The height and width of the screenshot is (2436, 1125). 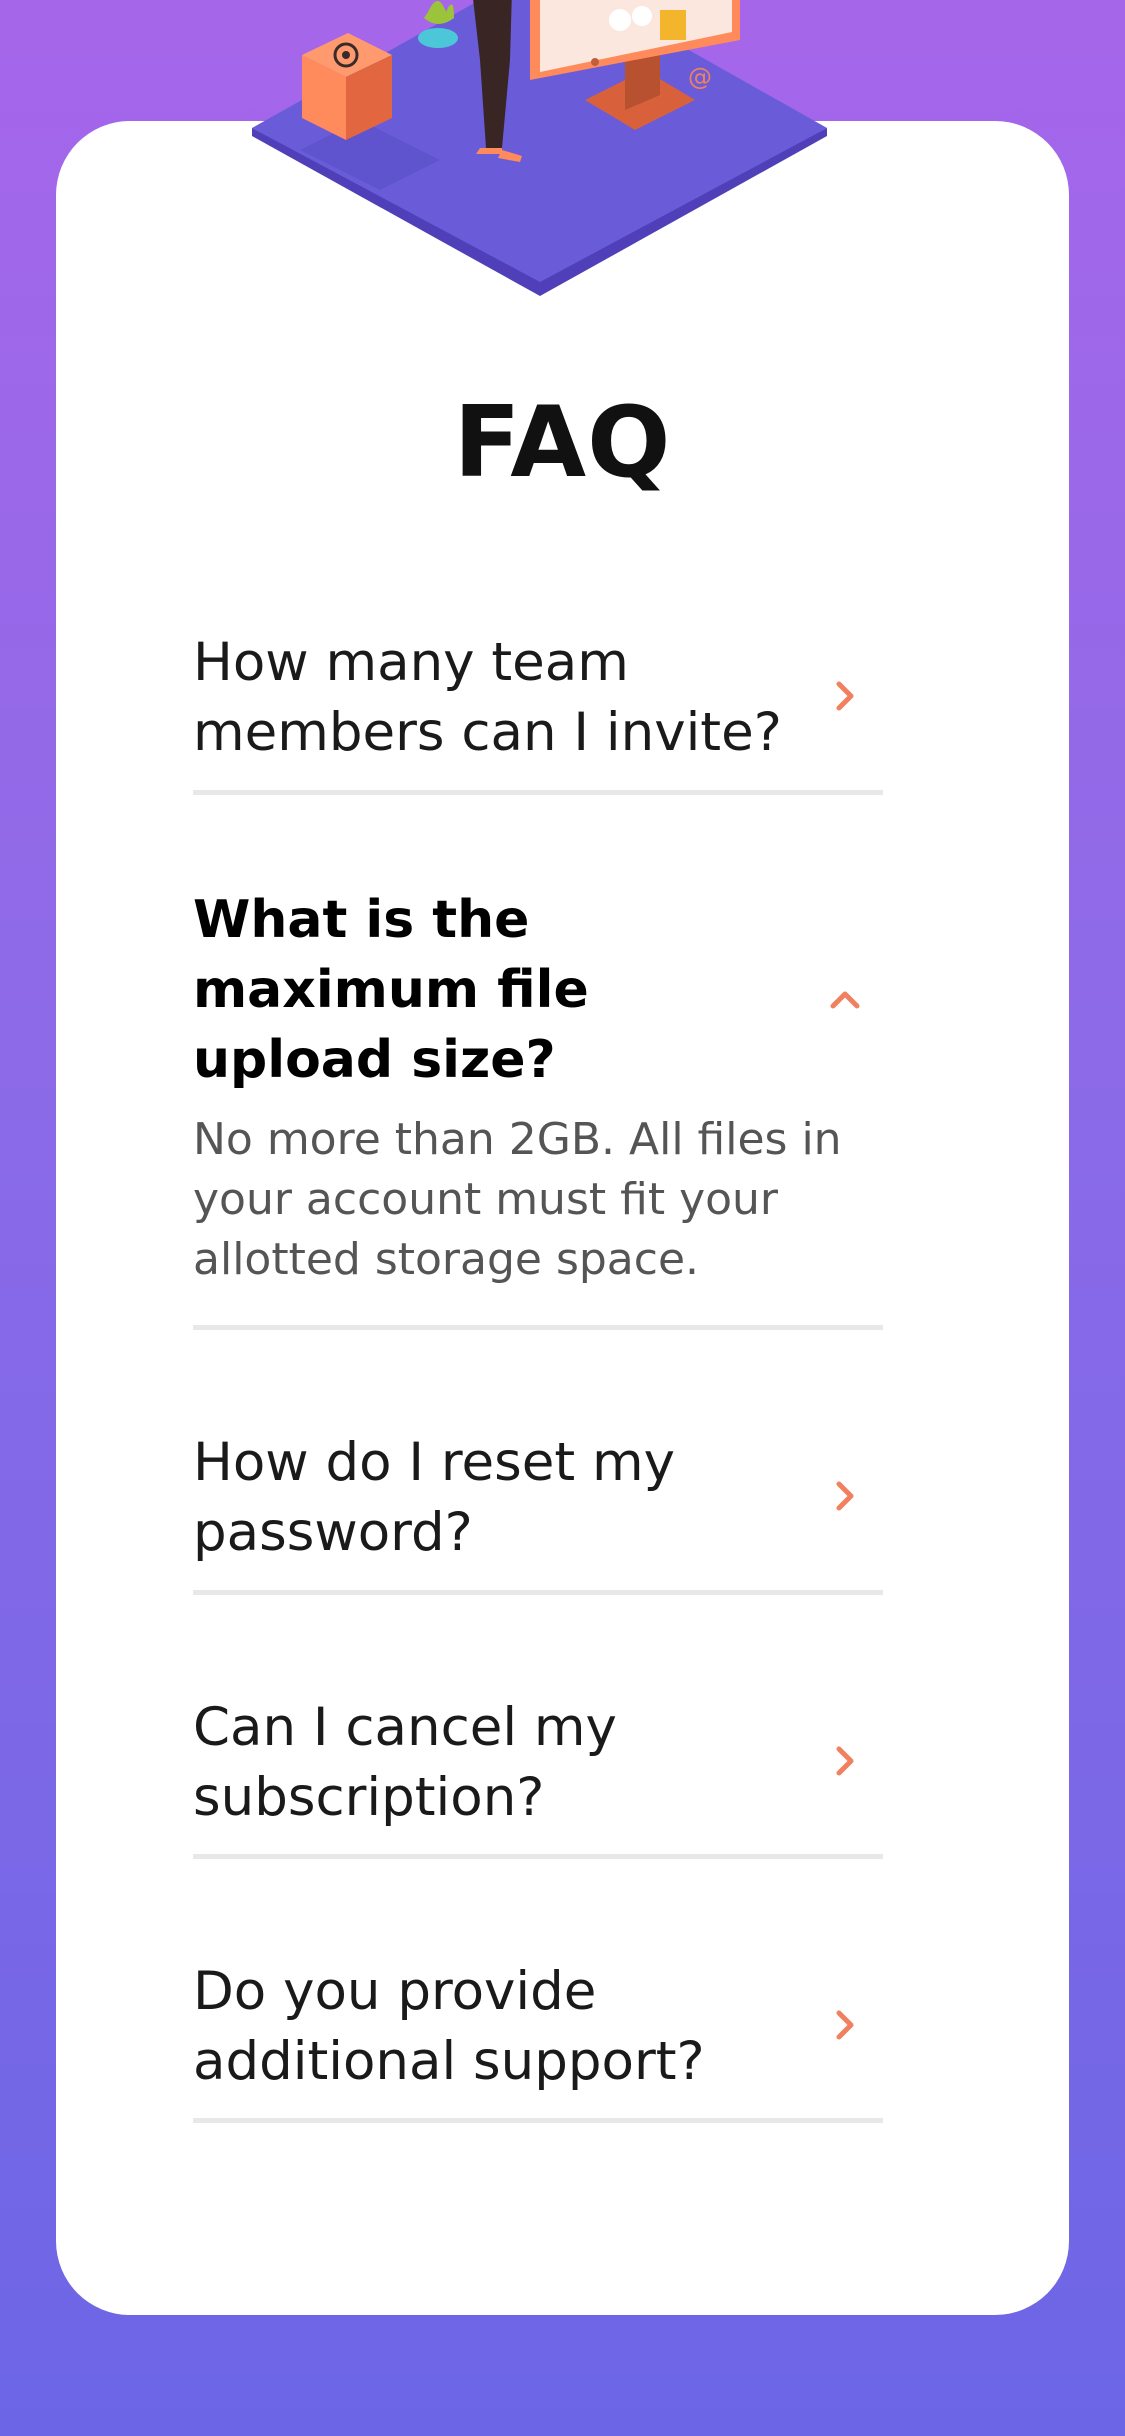 I want to click on faq-item-team-members: How many team members can I invite?, so click(x=538, y=707).